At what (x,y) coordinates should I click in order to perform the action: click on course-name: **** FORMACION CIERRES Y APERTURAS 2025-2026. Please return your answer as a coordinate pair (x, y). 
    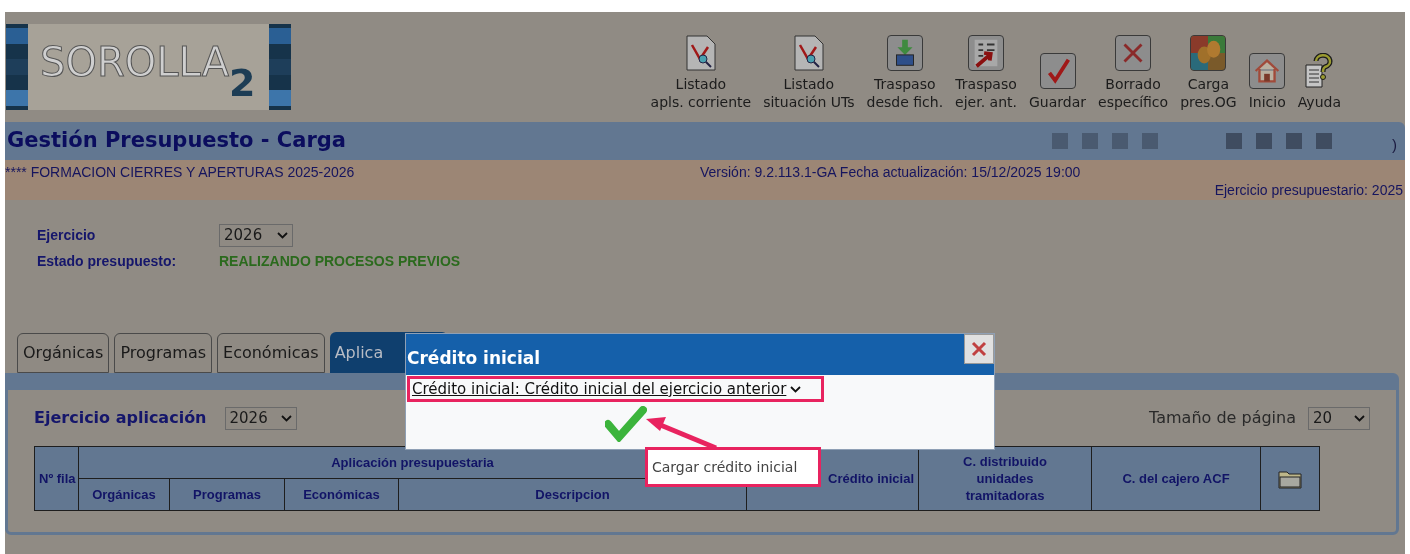
    Looking at the image, I should click on (180, 172).